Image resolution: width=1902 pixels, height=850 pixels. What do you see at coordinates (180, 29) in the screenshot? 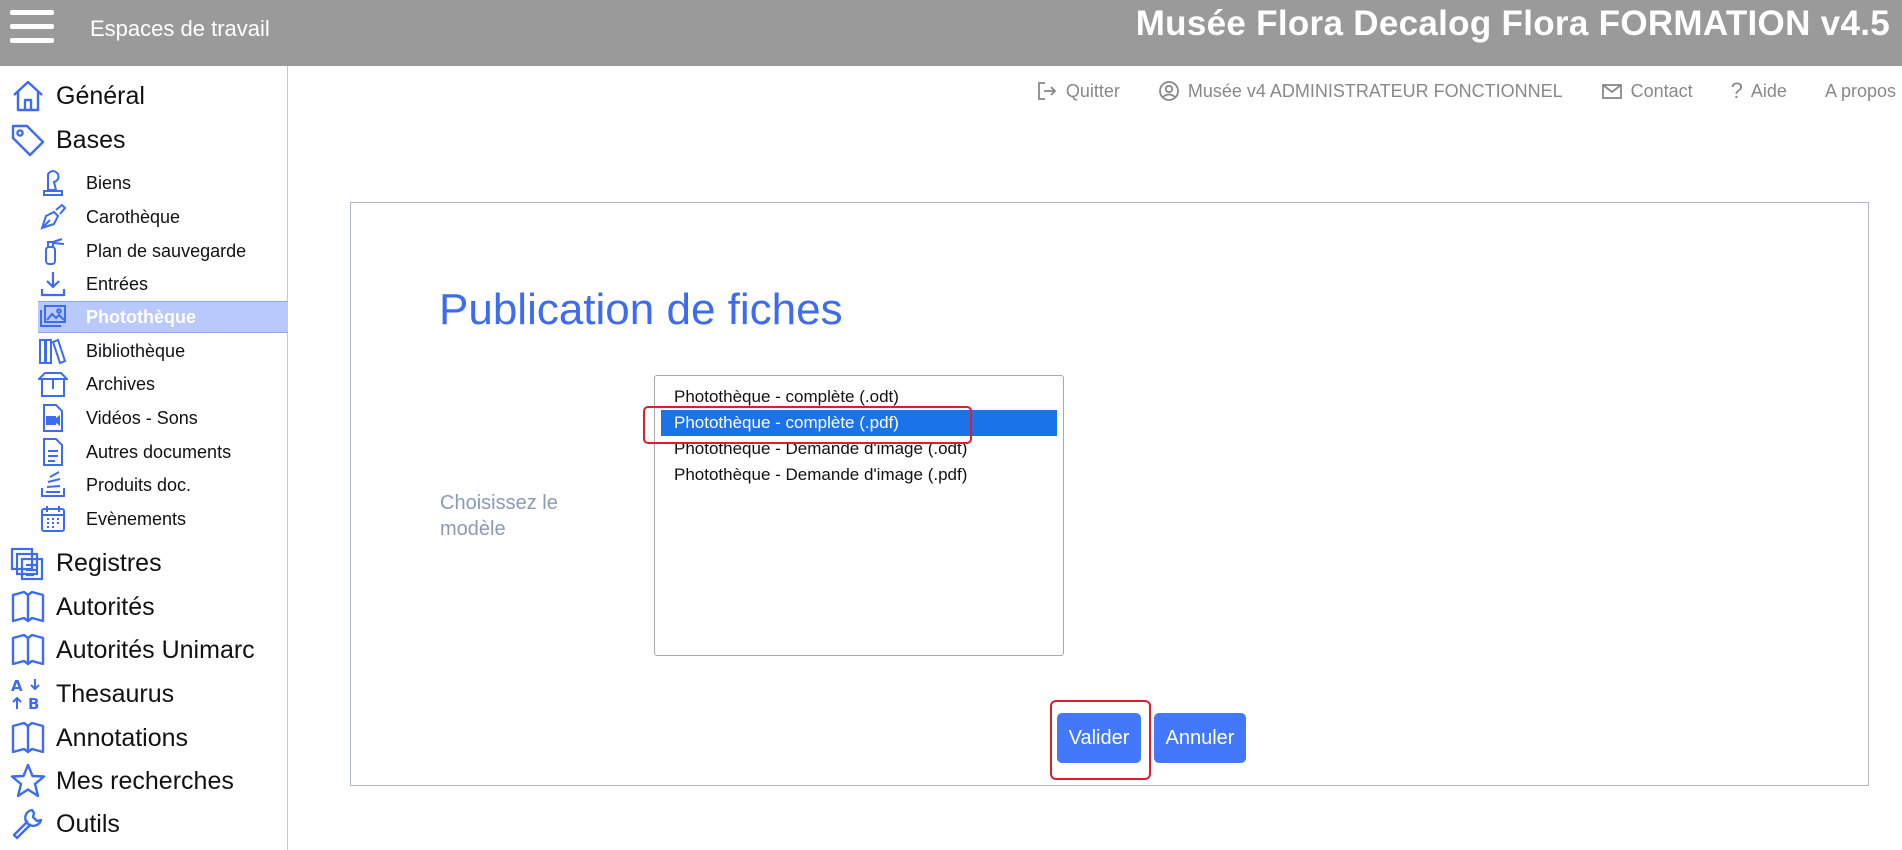
I see `workspaces-link: Espaces de travail` at bounding box center [180, 29].